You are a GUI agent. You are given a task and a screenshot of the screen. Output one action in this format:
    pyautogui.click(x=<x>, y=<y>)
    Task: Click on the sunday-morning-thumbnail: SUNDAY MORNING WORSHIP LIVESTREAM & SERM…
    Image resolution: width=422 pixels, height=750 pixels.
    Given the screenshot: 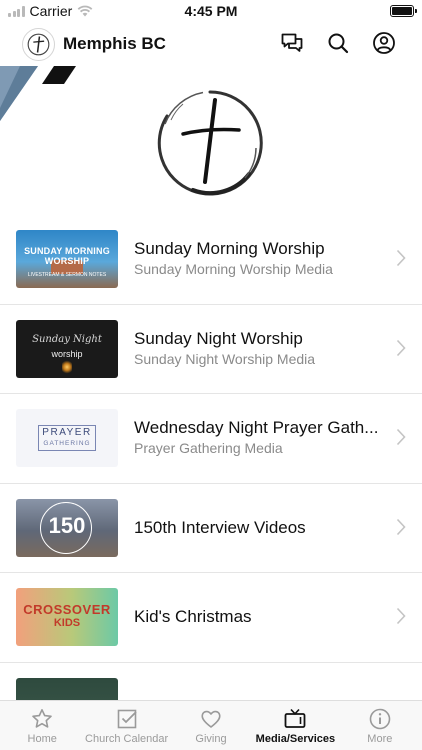 What is the action you would take?
    pyautogui.click(x=67, y=259)
    